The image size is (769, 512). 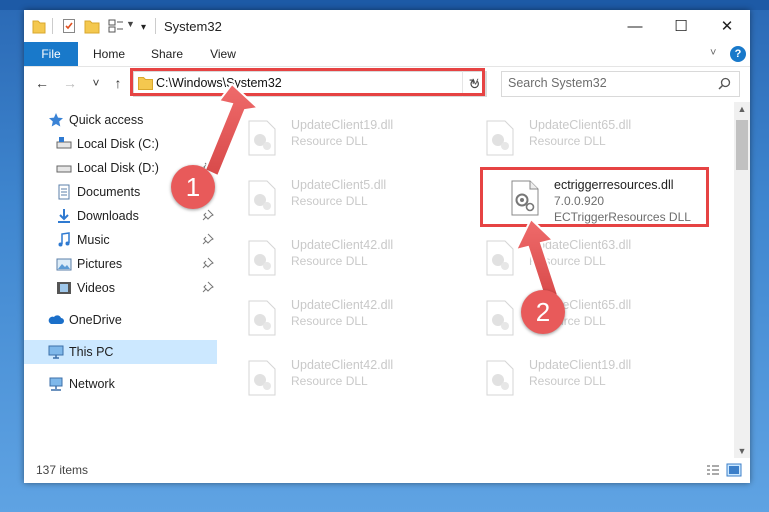 I want to click on recent-locations-button: ˅, so click(x=96, y=83).